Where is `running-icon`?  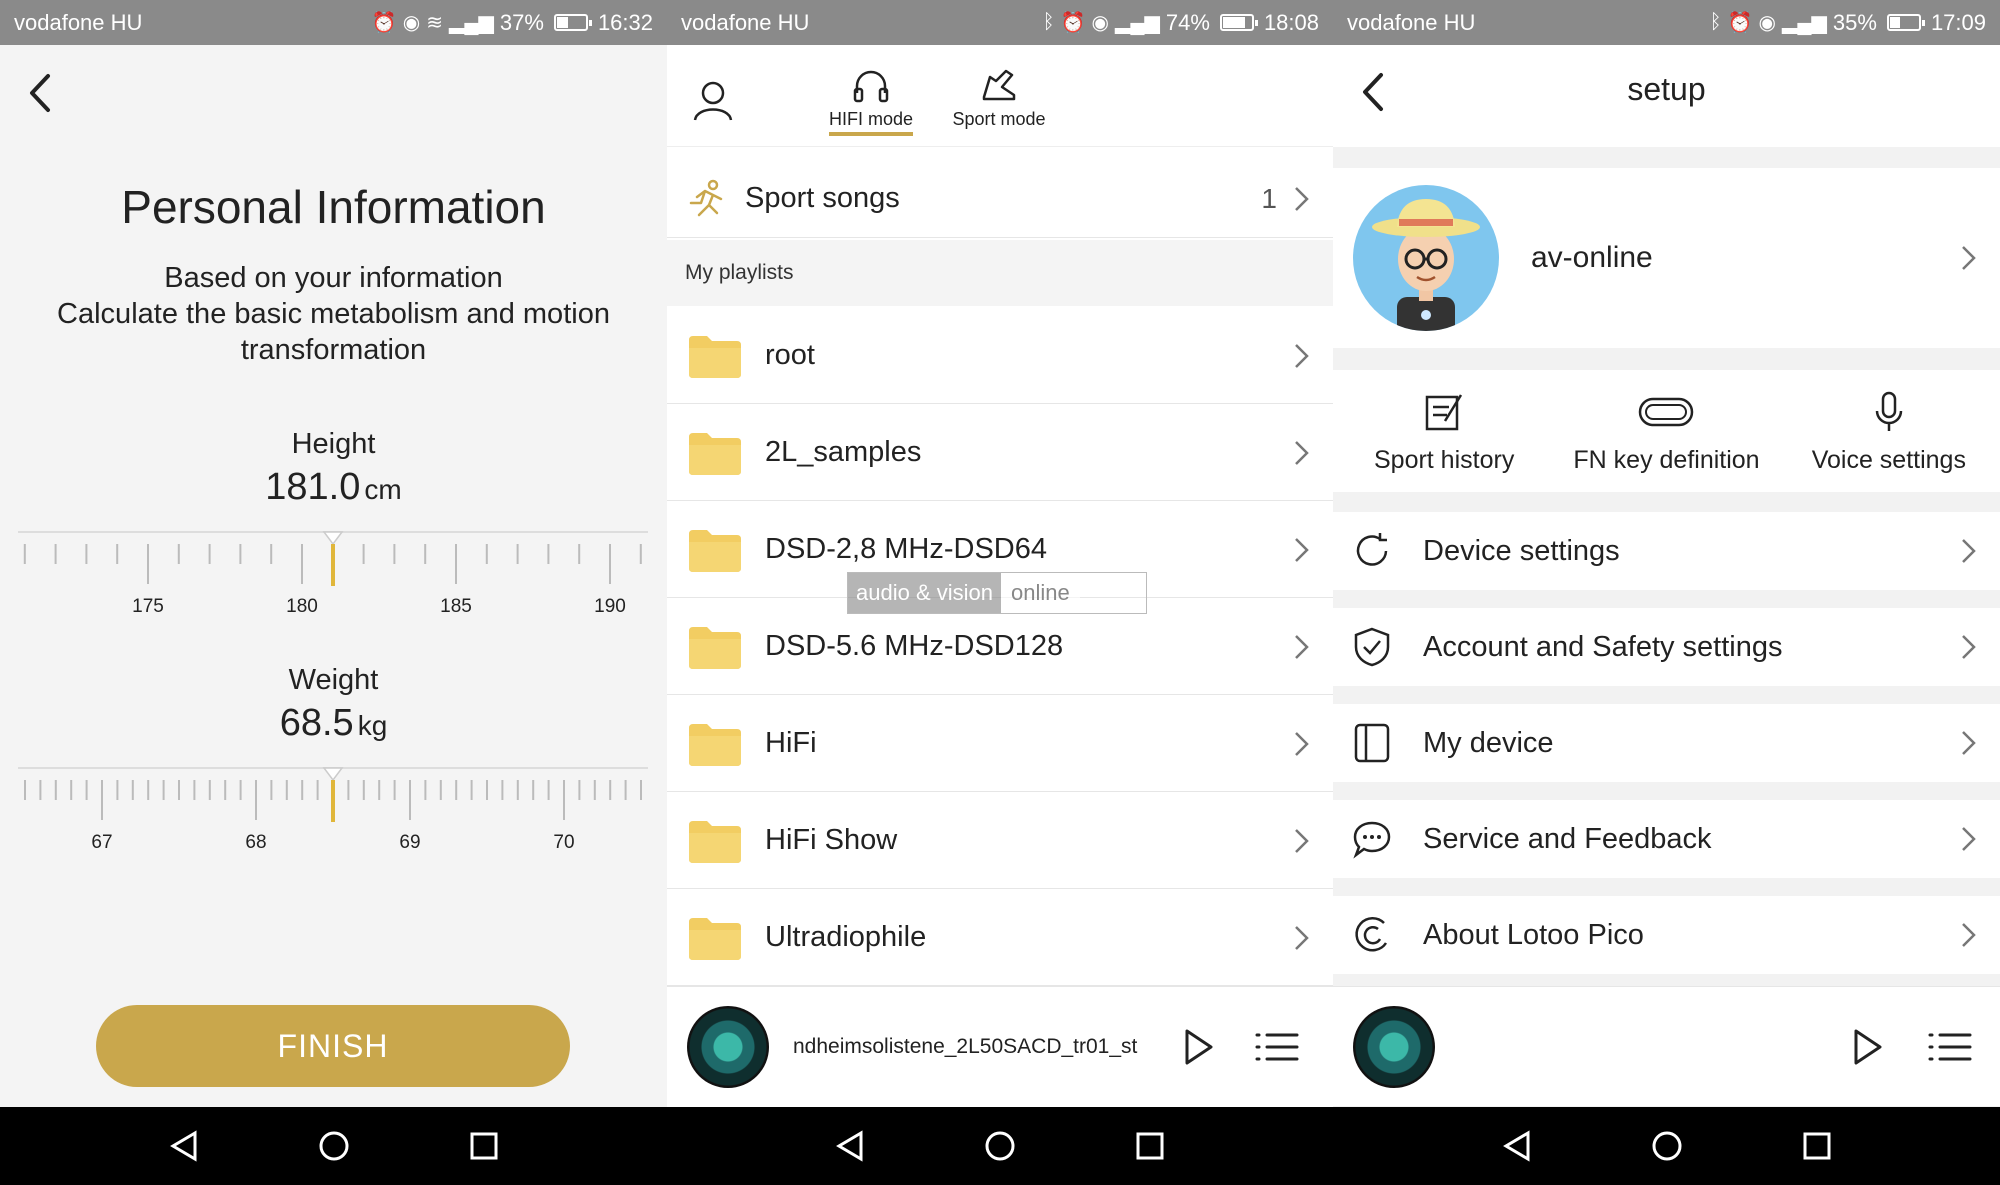
running-icon is located at coordinates (706, 197).